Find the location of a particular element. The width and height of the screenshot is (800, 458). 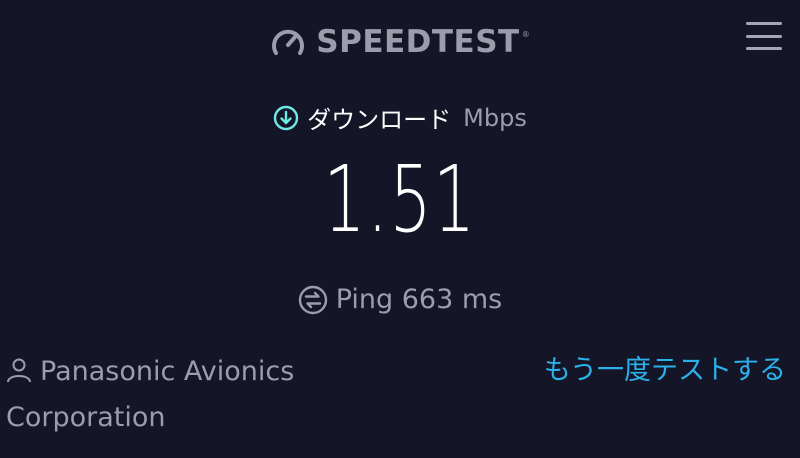

speedtest-logo: SPEEDTEST ® is located at coordinates (400, 42).